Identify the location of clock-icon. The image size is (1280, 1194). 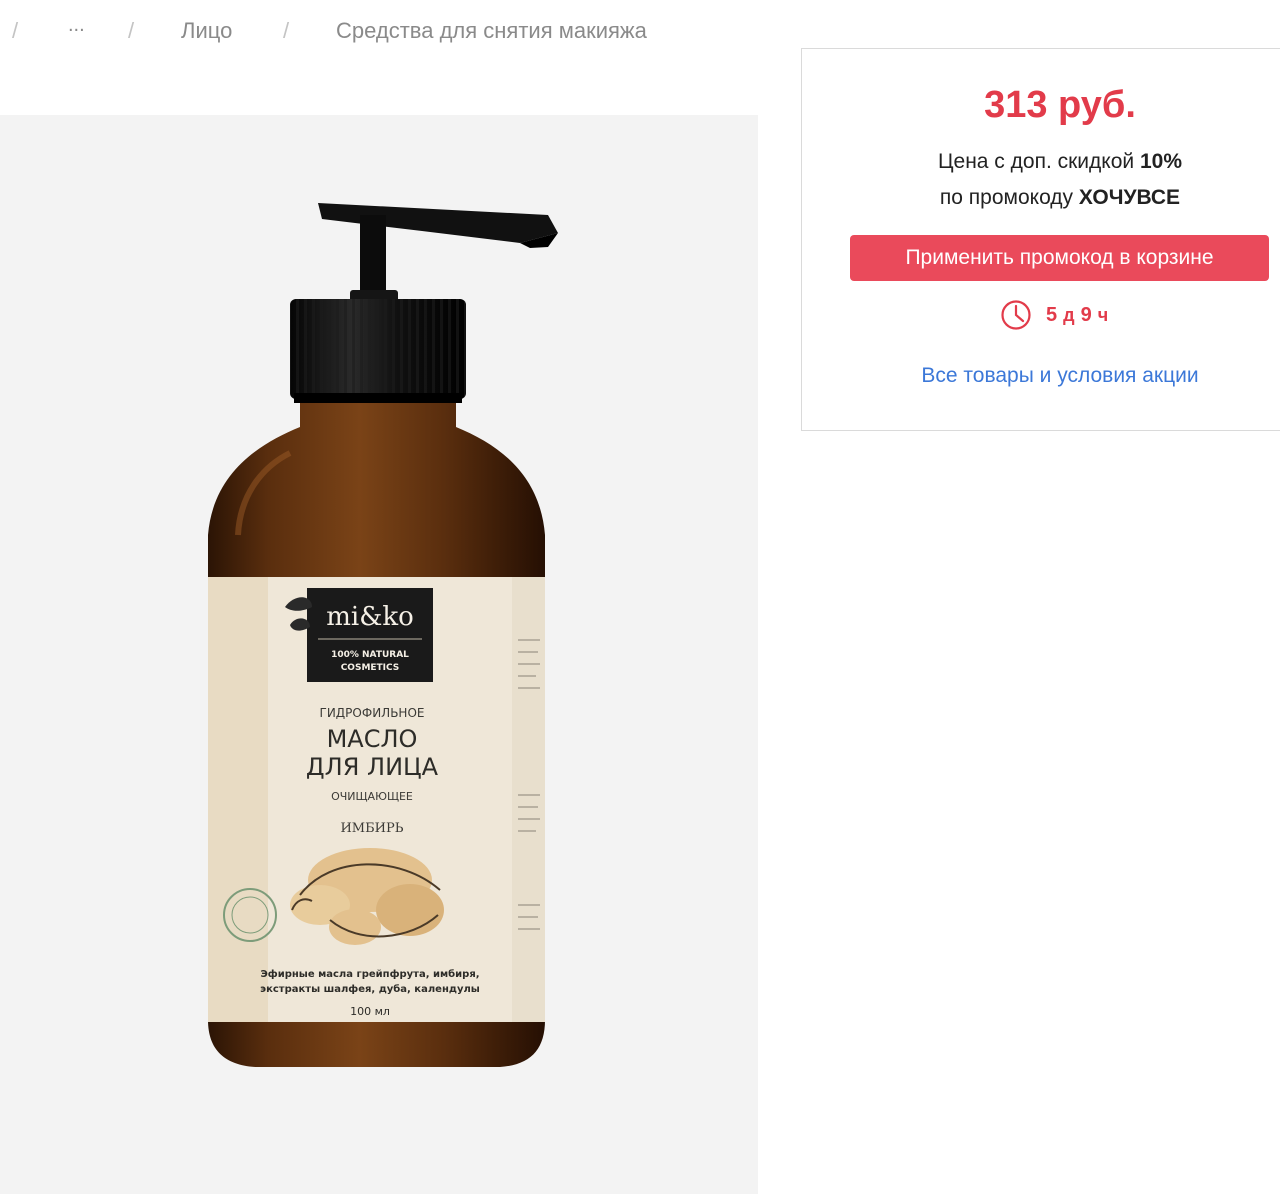
(1016, 315).